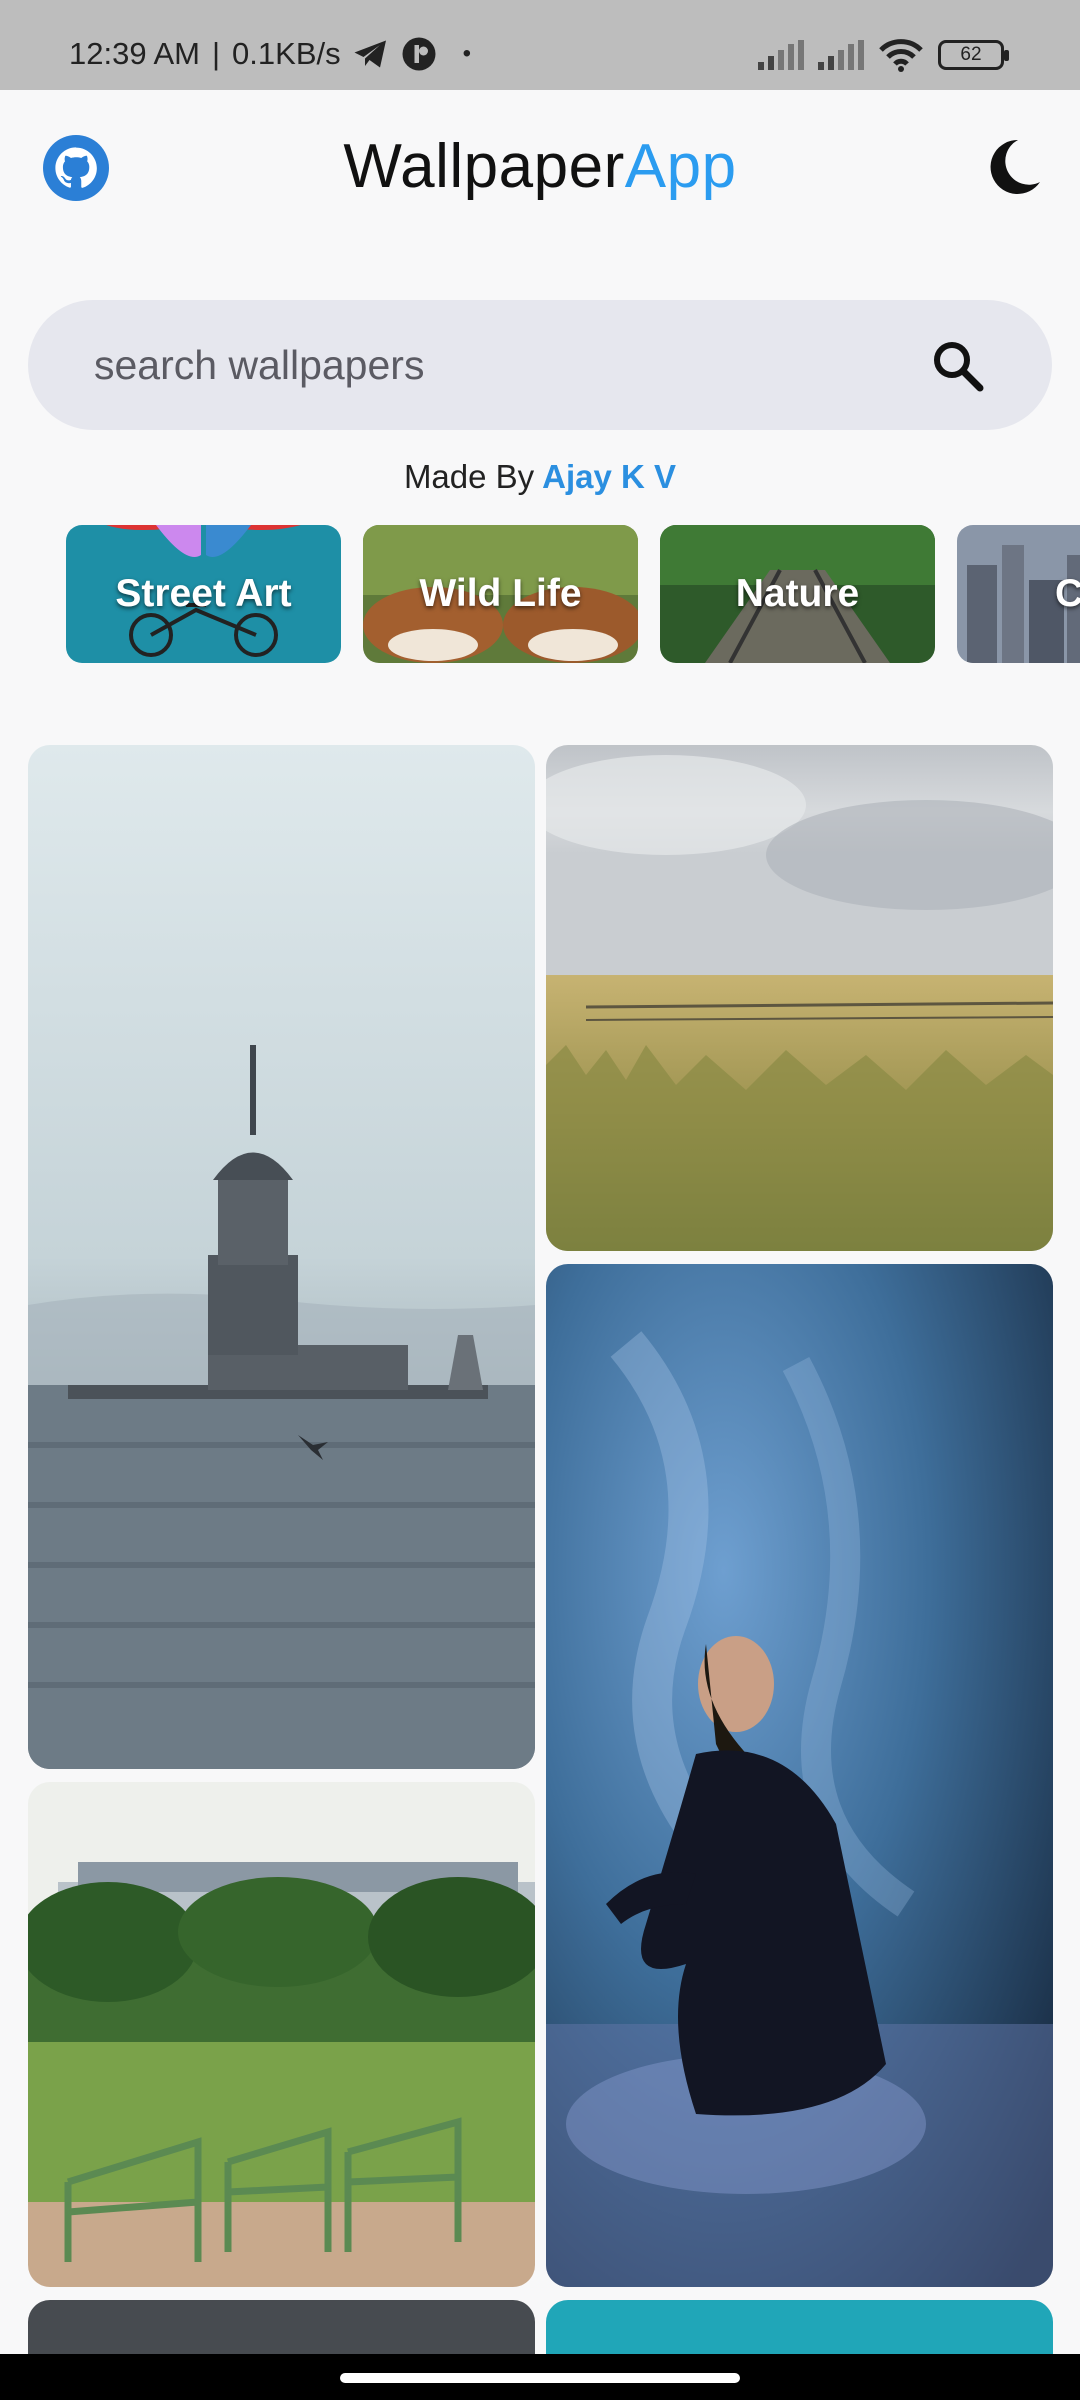 Image resolution: width=1080 pixels, height=2400 pixels. Describe the element at coordinates (469, 476) in the screenshot. I see `credit-prefix: Made By` at that location.